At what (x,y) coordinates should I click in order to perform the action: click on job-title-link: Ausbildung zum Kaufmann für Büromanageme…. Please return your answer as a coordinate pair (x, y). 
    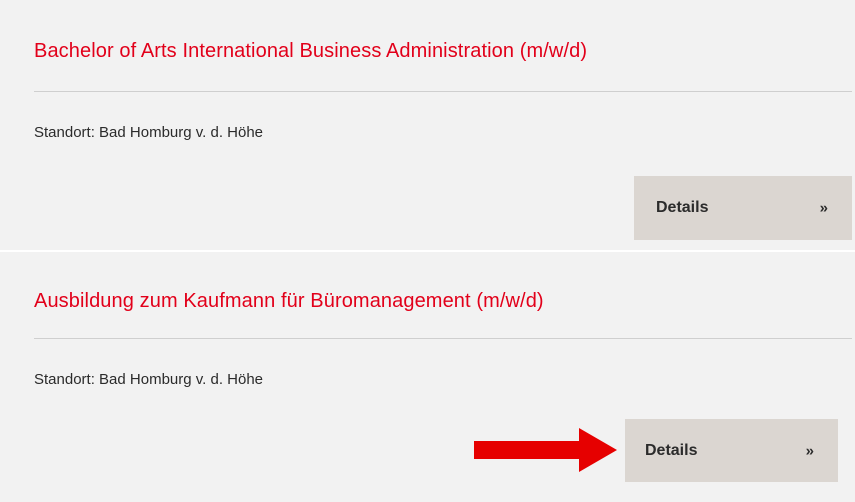
    Looking at the image, I should click on (434, 301).